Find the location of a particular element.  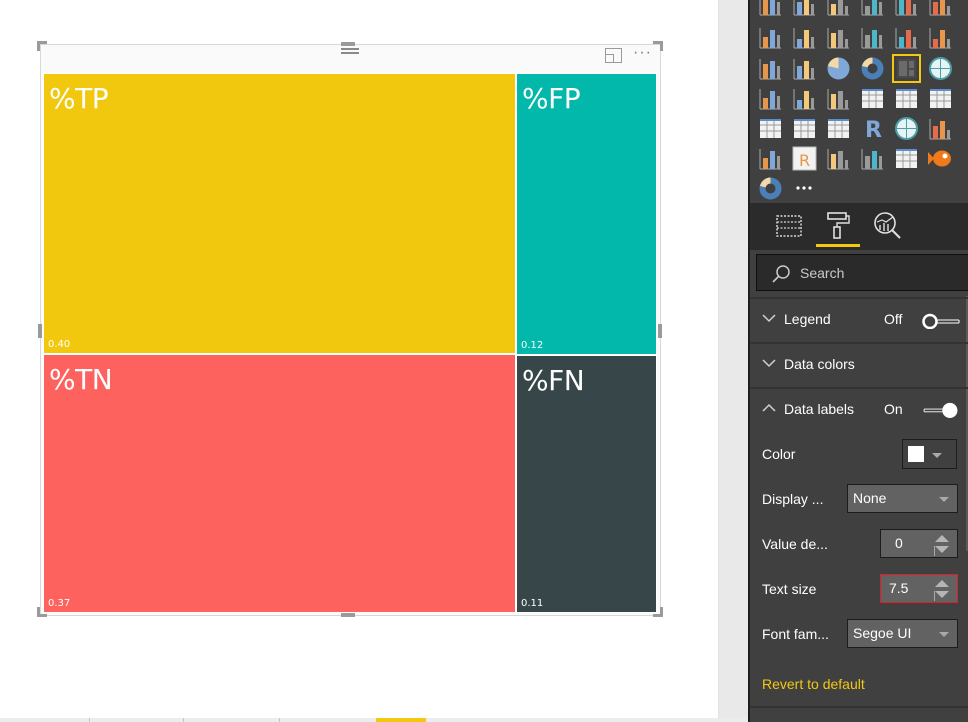

page-tab-active is located at coordinates (401, 720).